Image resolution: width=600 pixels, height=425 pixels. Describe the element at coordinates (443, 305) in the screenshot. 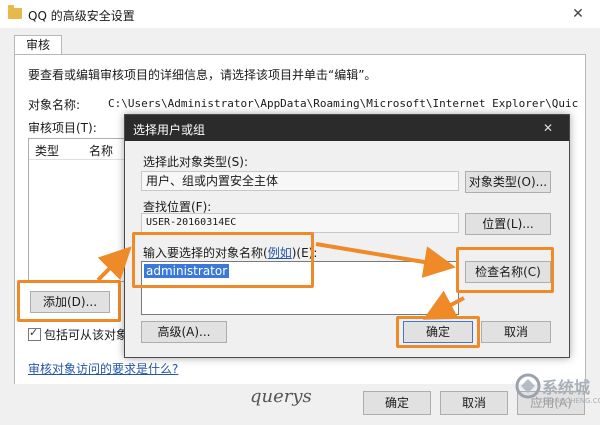

I see `arrow-check-to-ok` at that location.